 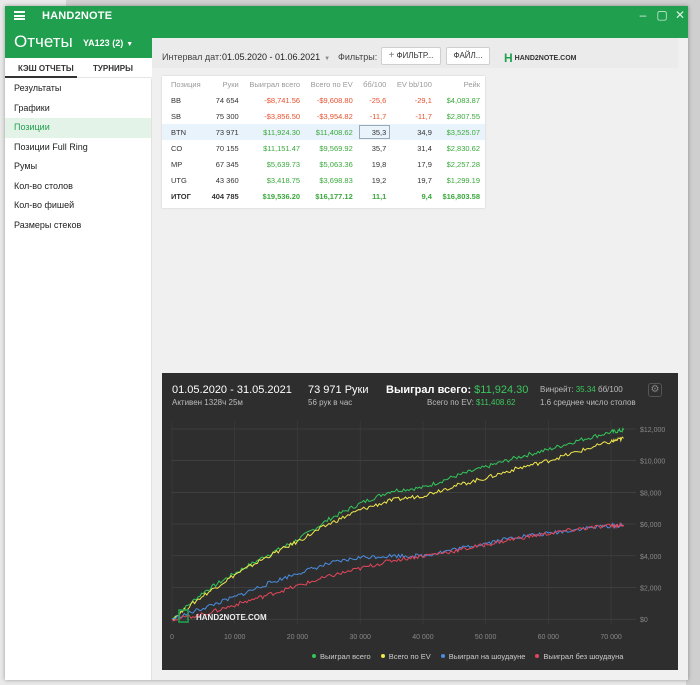 What do you see at coordinates (78, 187) in the screenshot?
I see `sidebar-item-table-count: Кол-во столов` at bounding box center [78, 187].